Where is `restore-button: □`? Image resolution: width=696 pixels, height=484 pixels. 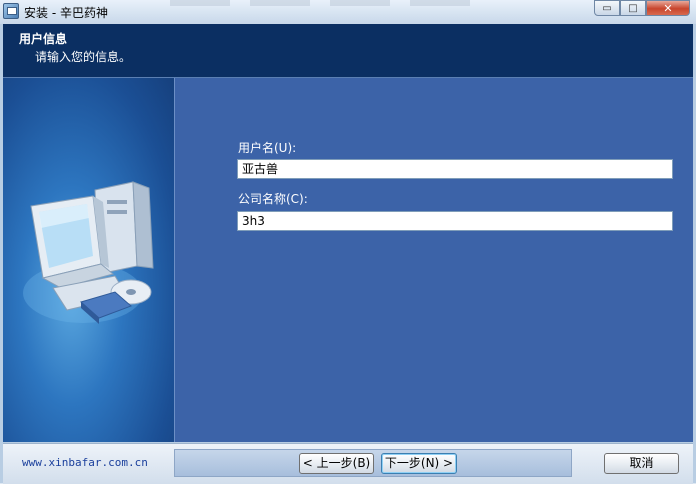
restore-button: □ is located at coordinates (633, 8).